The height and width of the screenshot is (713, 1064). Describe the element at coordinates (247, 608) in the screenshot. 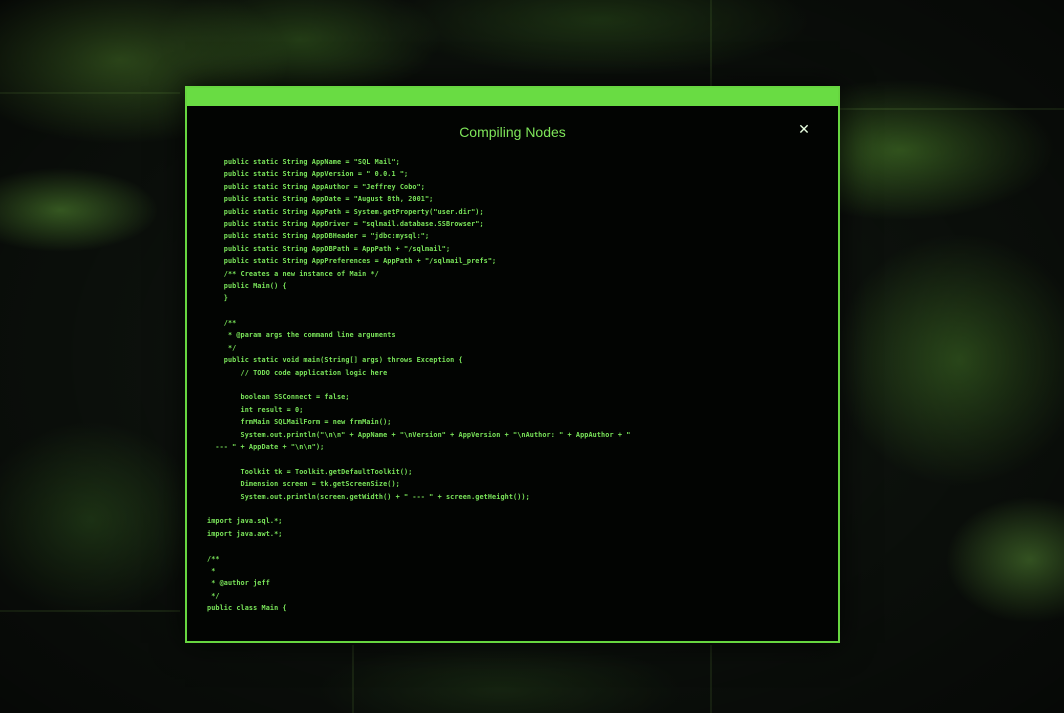

I see `code-line: public class Main {` at that location.